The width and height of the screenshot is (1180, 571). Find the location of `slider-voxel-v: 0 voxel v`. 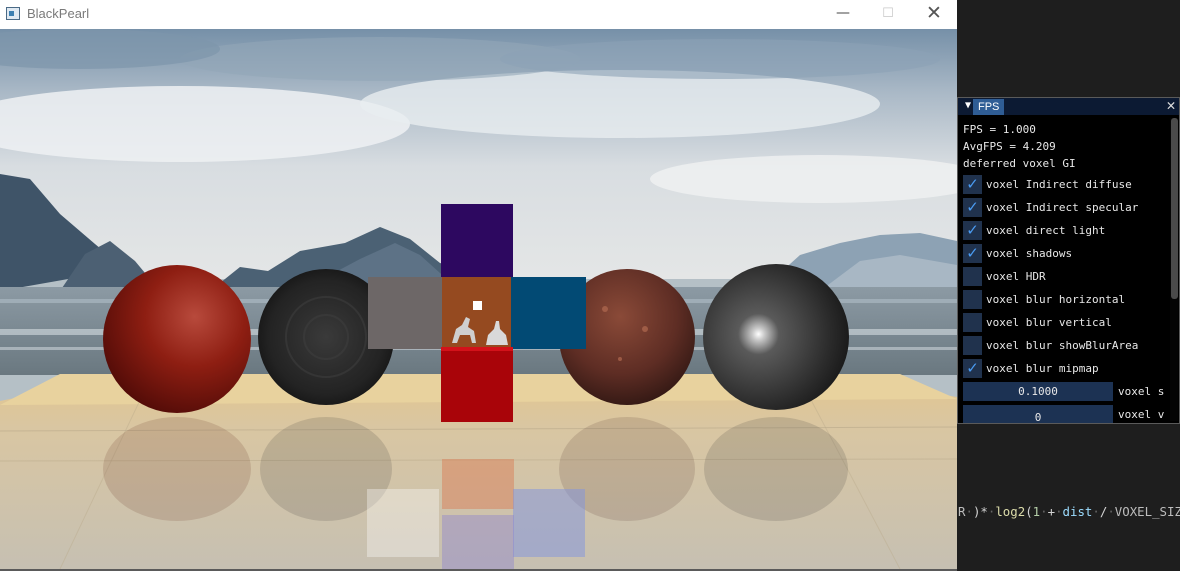

slider-voxel-v: 0 voxel v is located at coordinates (1069, 414).